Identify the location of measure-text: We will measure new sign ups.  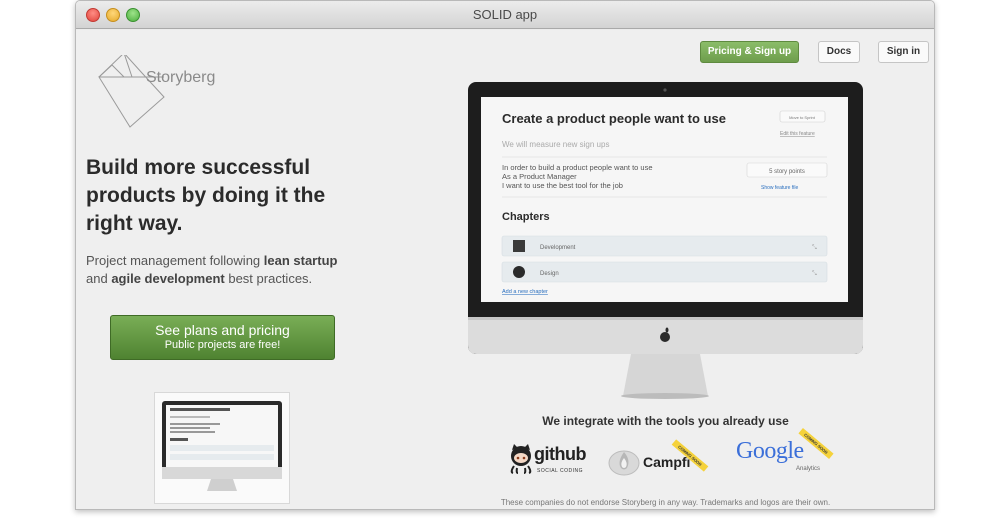
(555, 144).